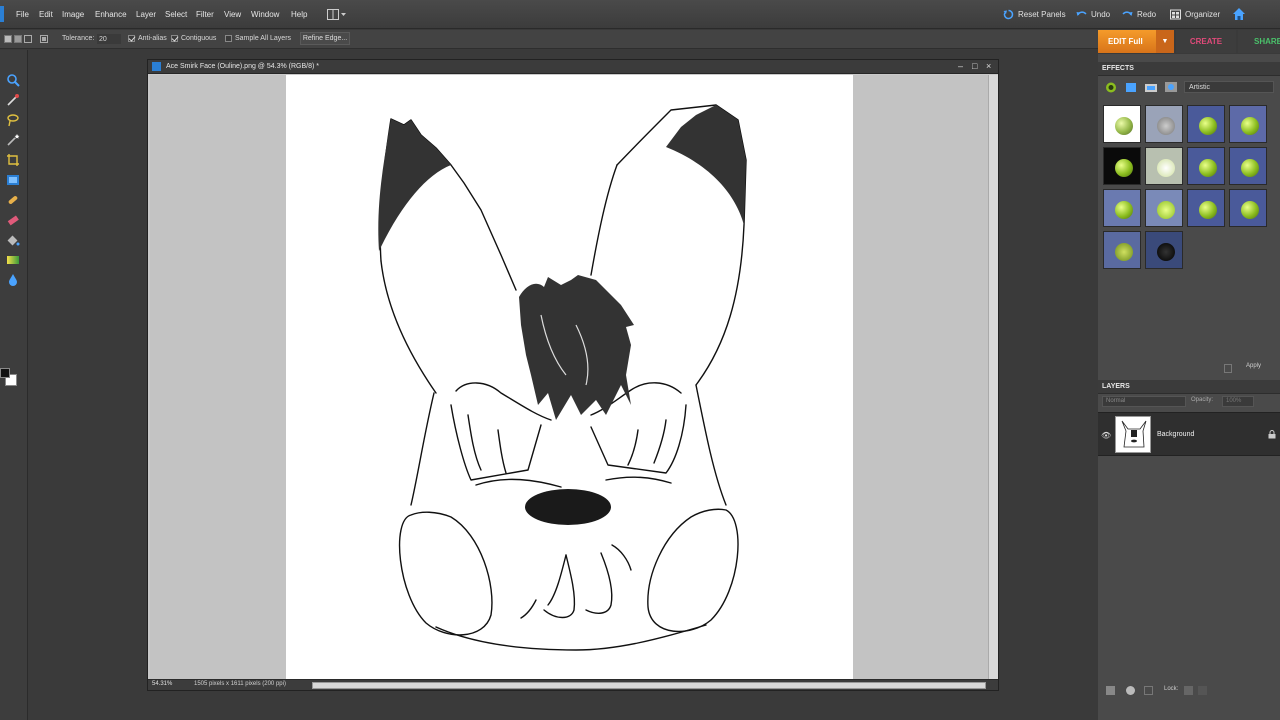 The image size is (1280, 720). I want to click on eyedropper-tool-icon, so click(13, 100).